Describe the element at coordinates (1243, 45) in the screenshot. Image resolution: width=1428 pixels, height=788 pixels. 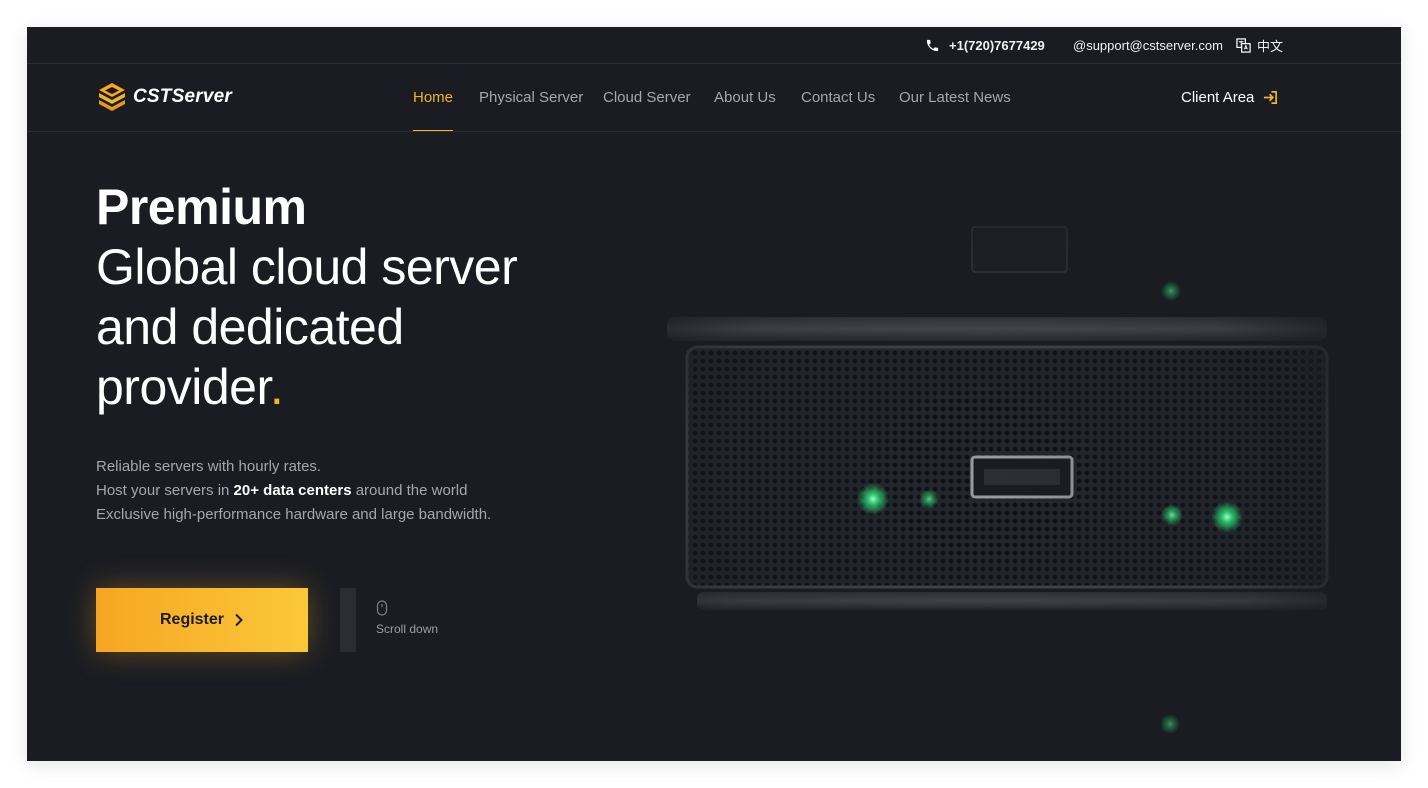
I see `translate-icon` at that location.